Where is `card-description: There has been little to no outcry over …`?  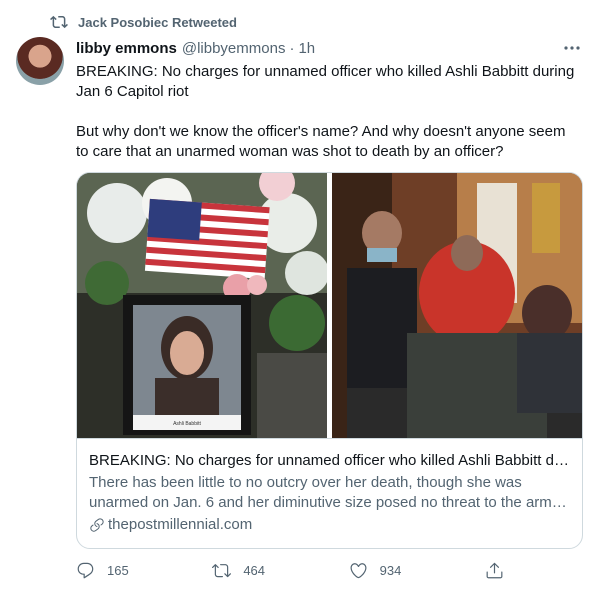
card-description: There has been little to no outcry over … is located at coordinates (329, 492).